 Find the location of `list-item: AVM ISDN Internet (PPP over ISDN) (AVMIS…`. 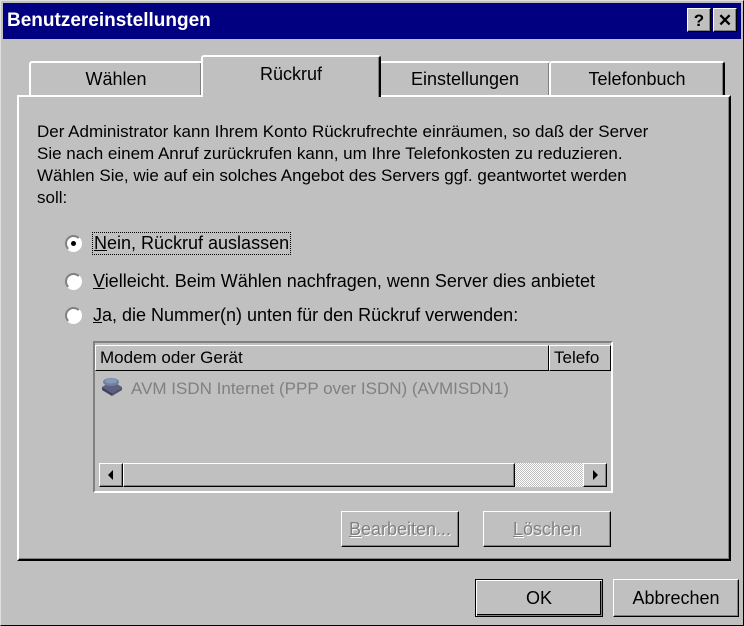

list-item: AVM ISDN Internet (PPP over ISDN) (AVMIS… is located at coordinates (304, 388).